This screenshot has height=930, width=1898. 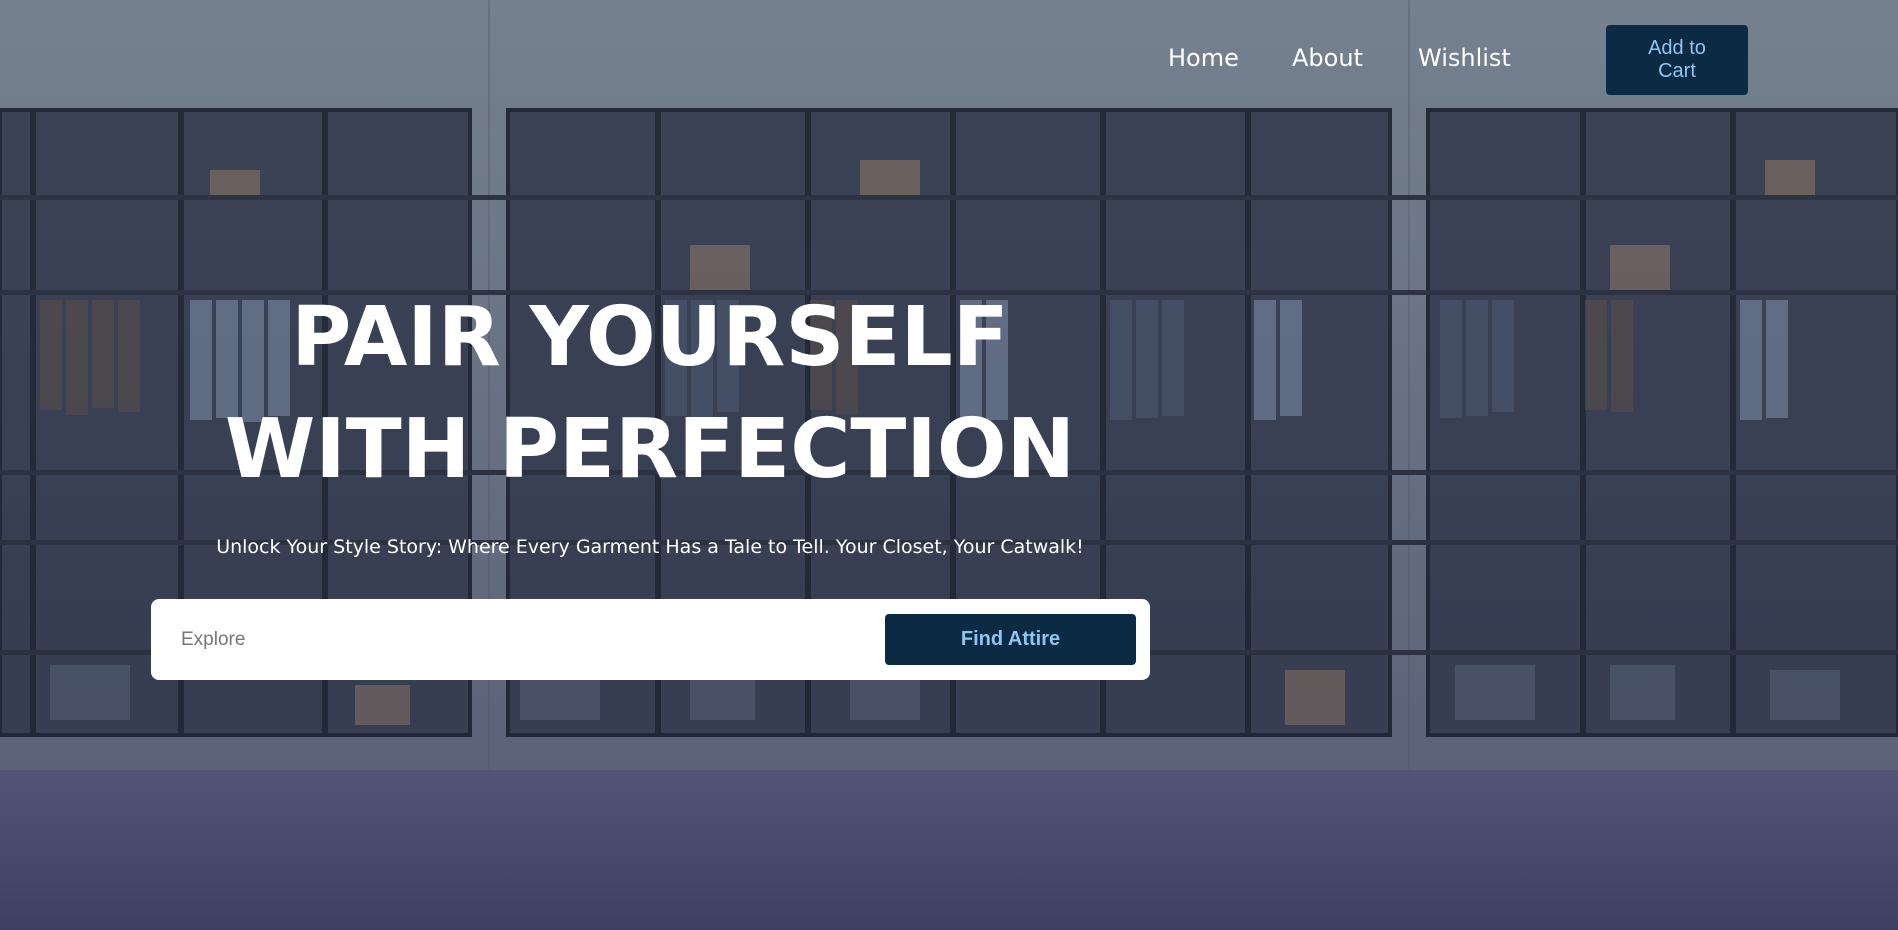 What do you see at coordinates (1010, 639) in the screenshot?
I see `find-attire-button: Find Attire` at bounding box center [1010, 639].